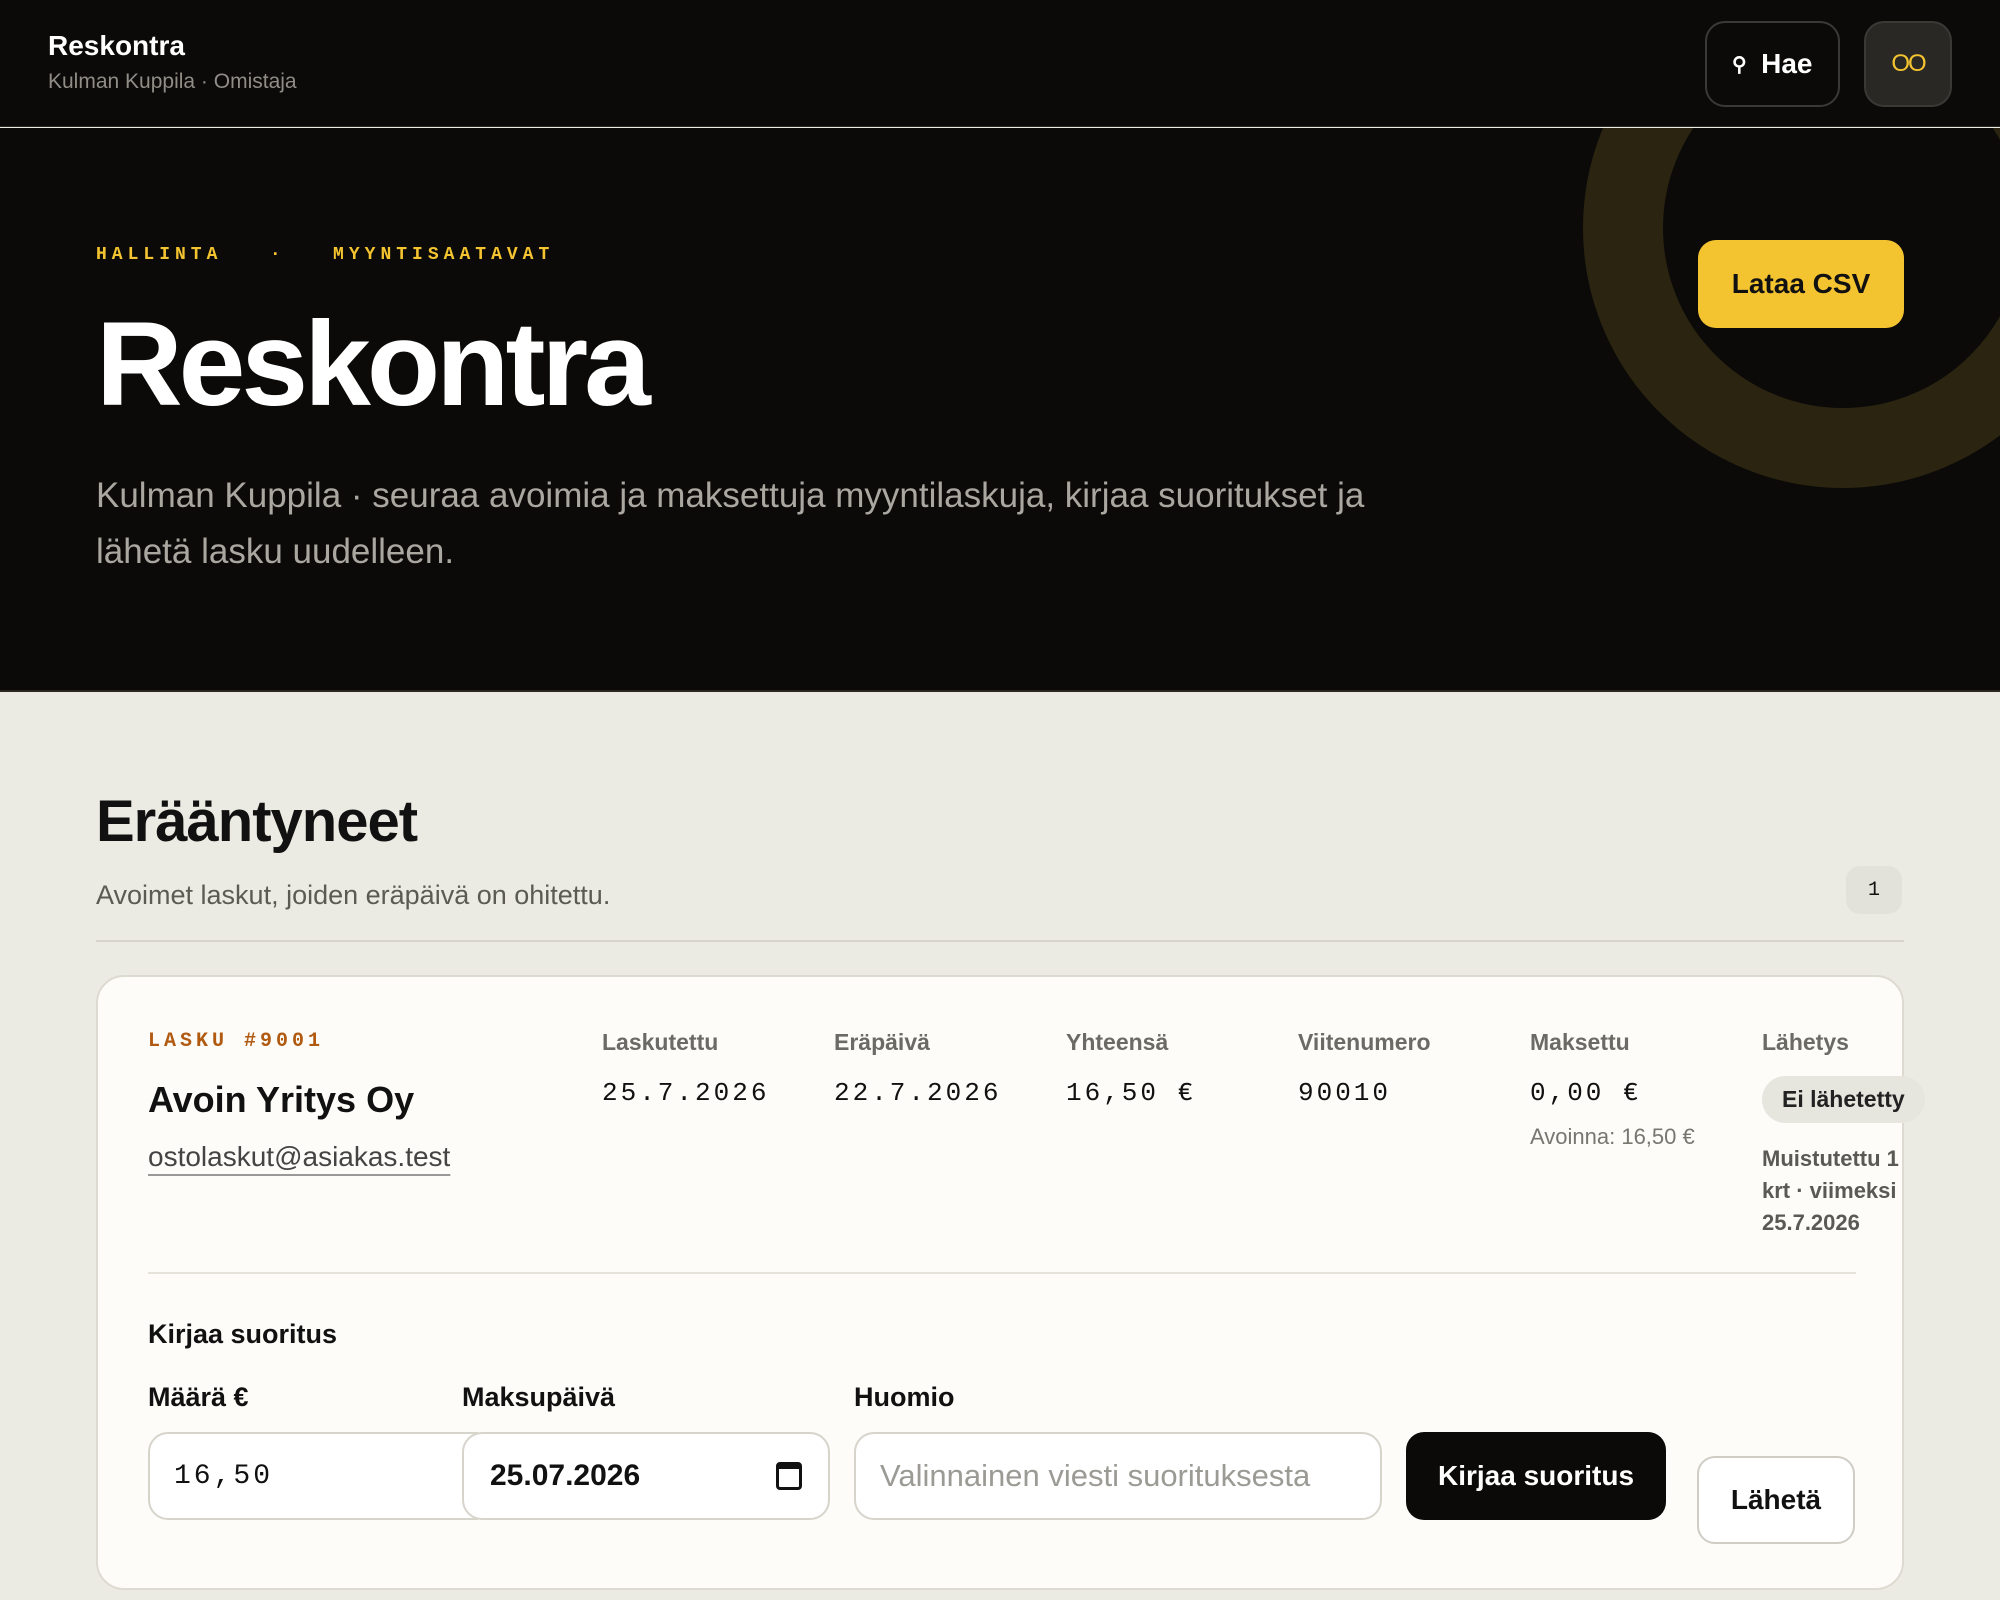 The height and width of the screenshot is (1600, 2000). What do you see at coordinates (646, 1476) in the screenshot?
I see `payment-date-input: 25.07.2026` at bounding box center [646, 1476].